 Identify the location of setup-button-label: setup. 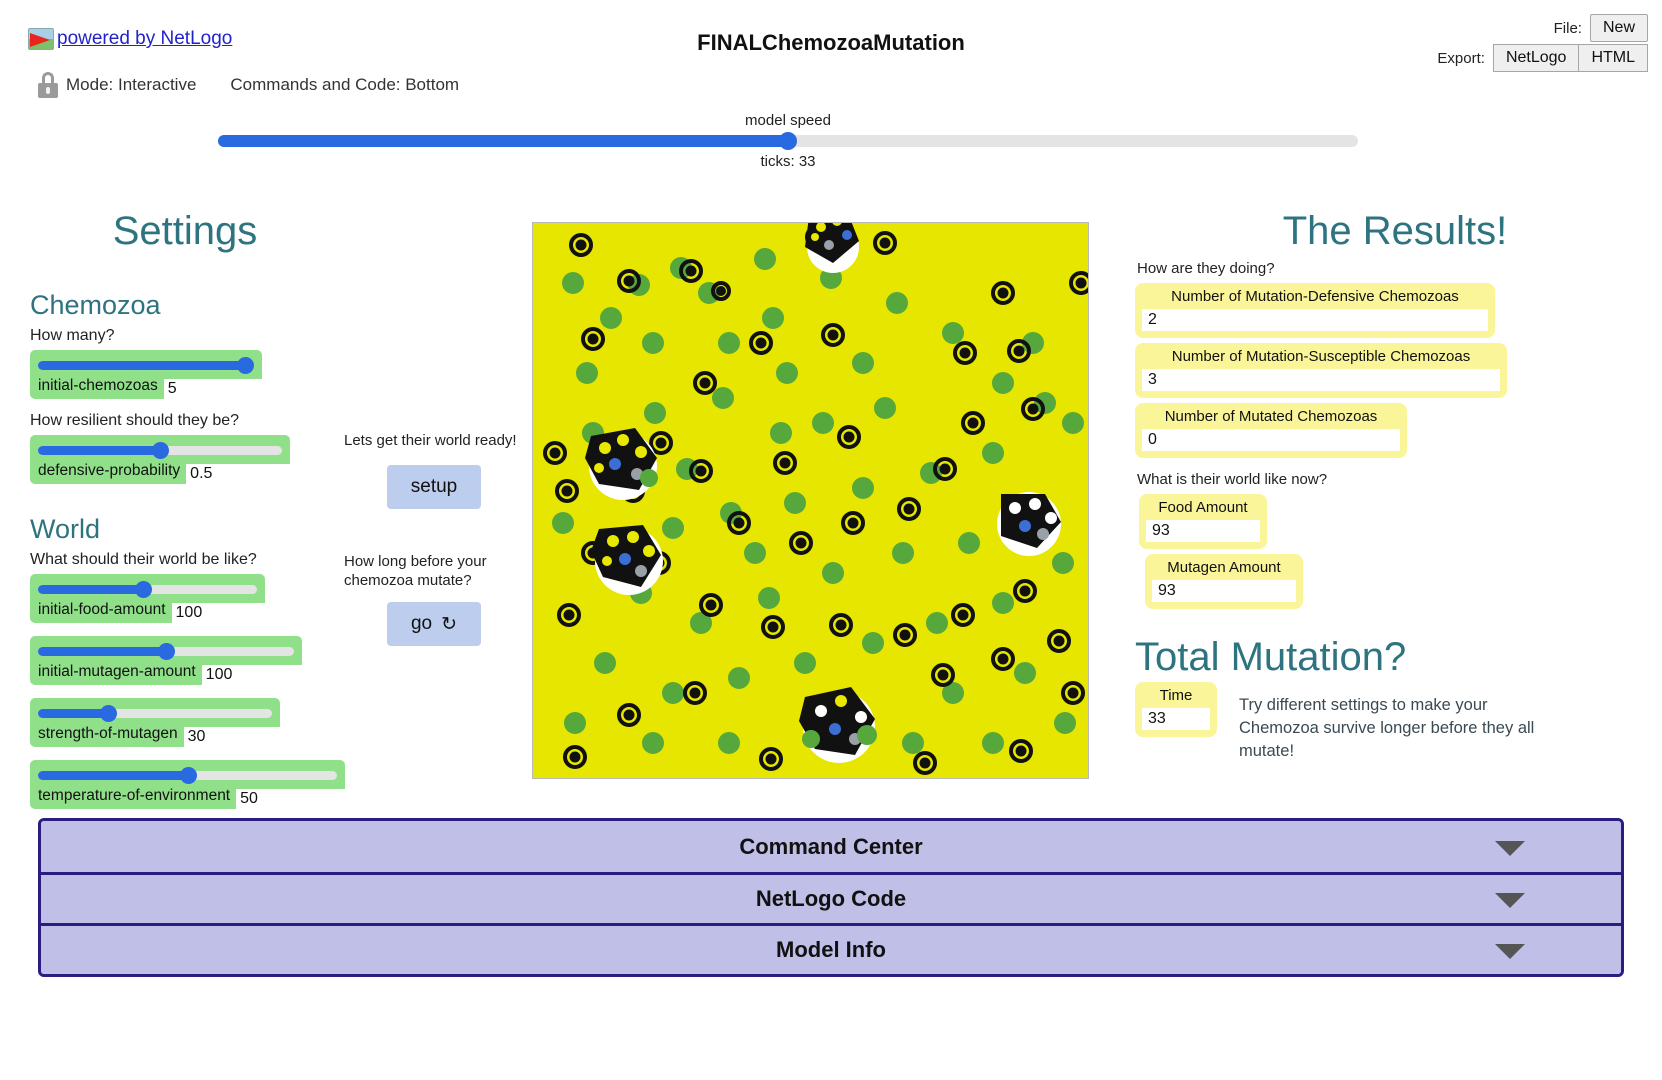
(434, 486).